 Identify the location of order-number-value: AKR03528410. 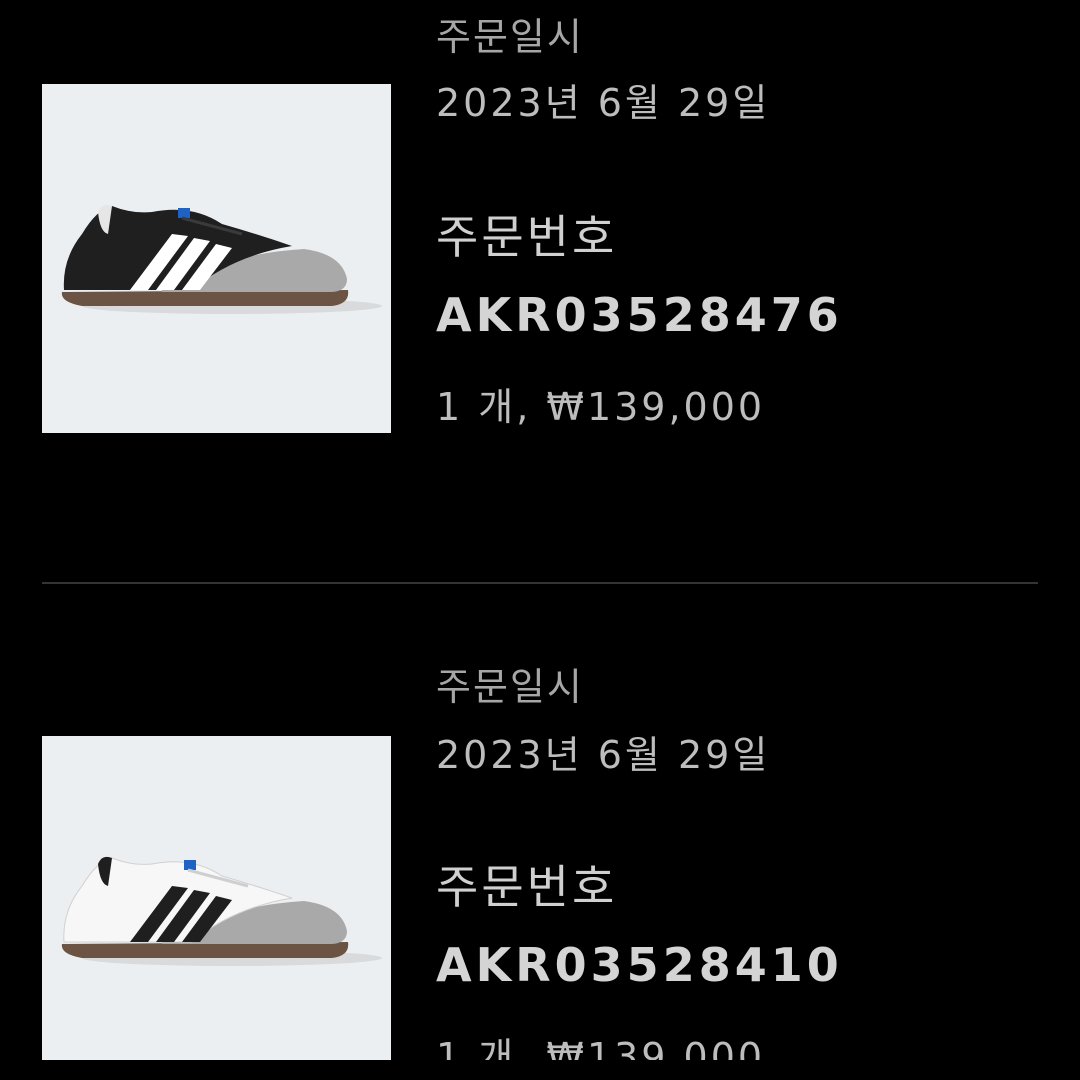
(639, 965).